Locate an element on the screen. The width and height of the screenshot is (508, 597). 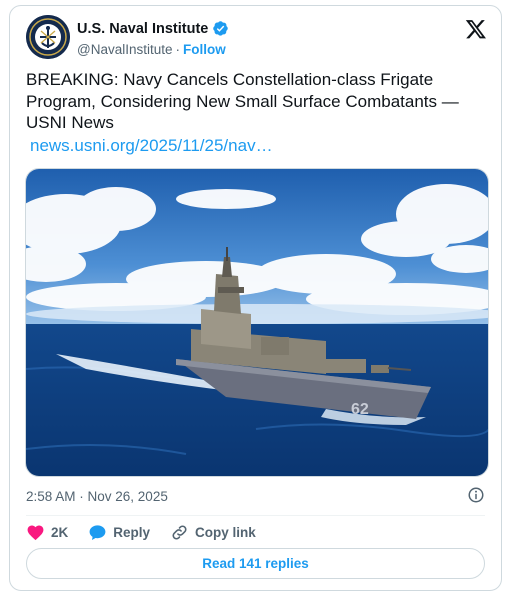
verified-badge-icon is located at coordinates (221, 28).